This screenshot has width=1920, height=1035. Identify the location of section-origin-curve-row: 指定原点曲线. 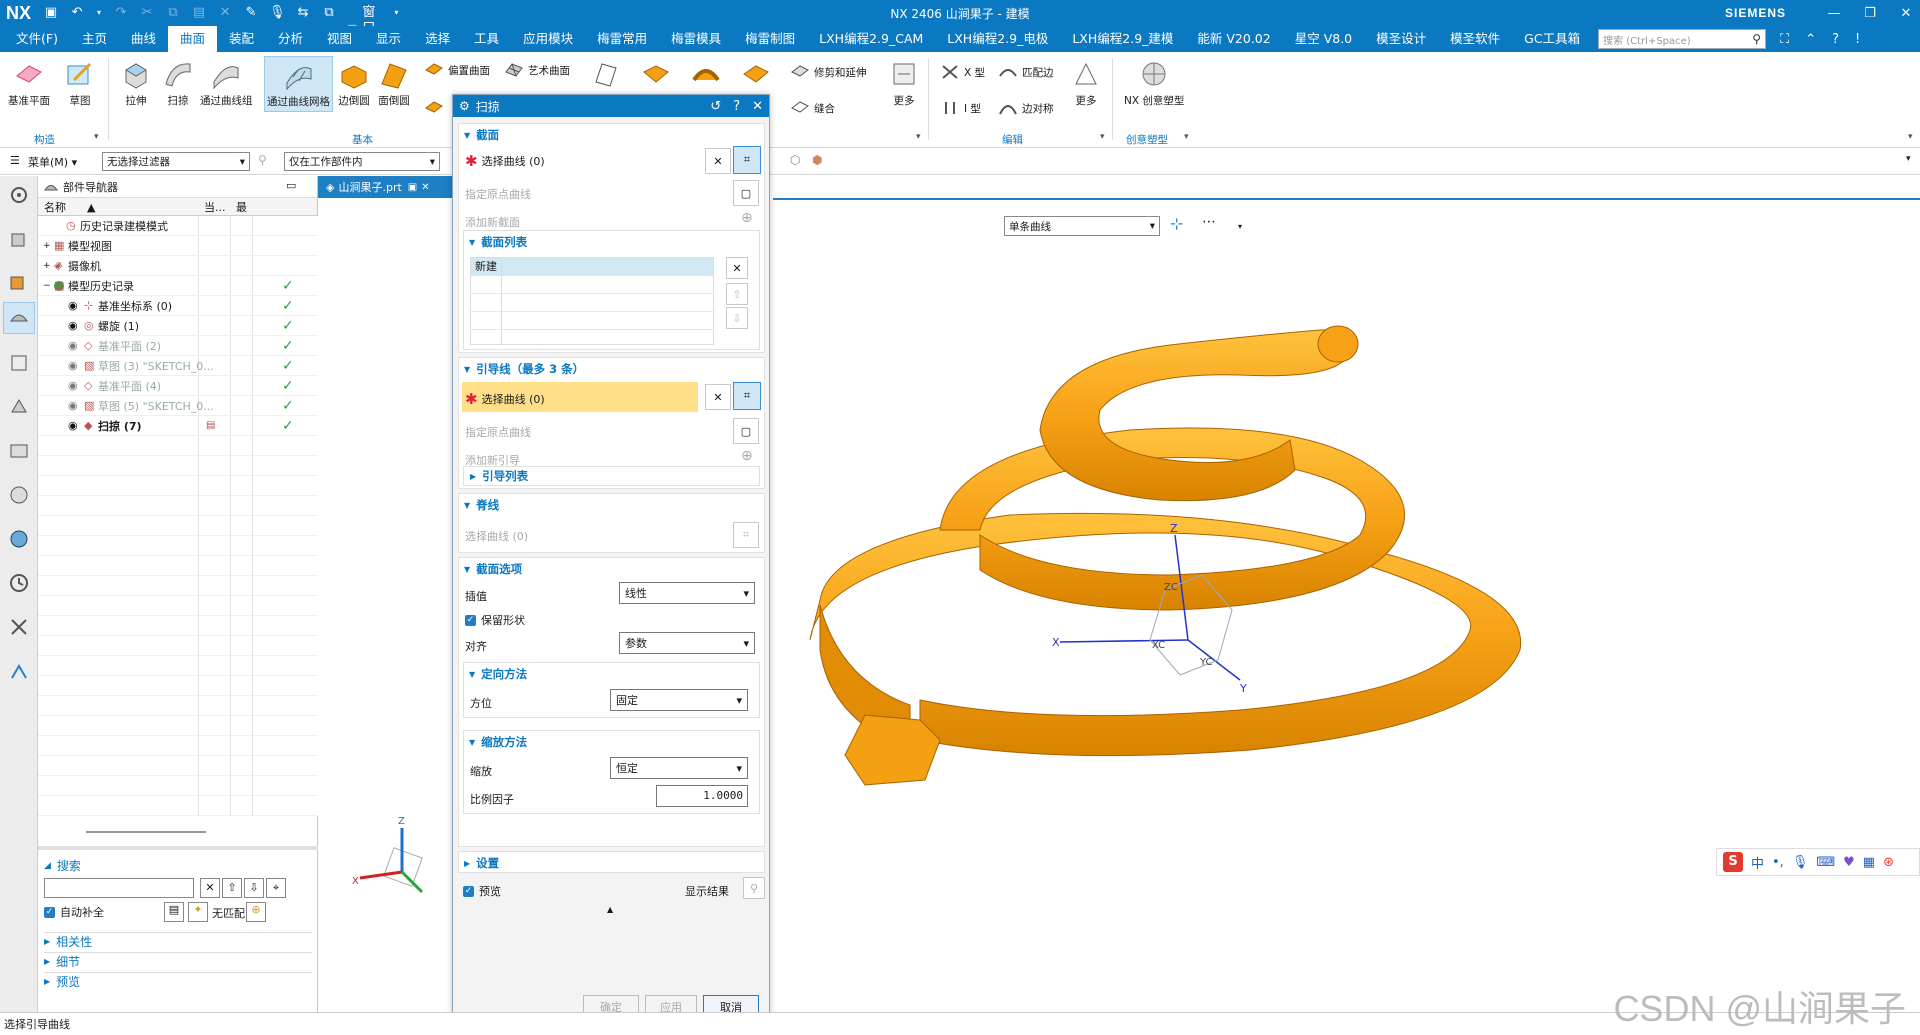
(498, 194).